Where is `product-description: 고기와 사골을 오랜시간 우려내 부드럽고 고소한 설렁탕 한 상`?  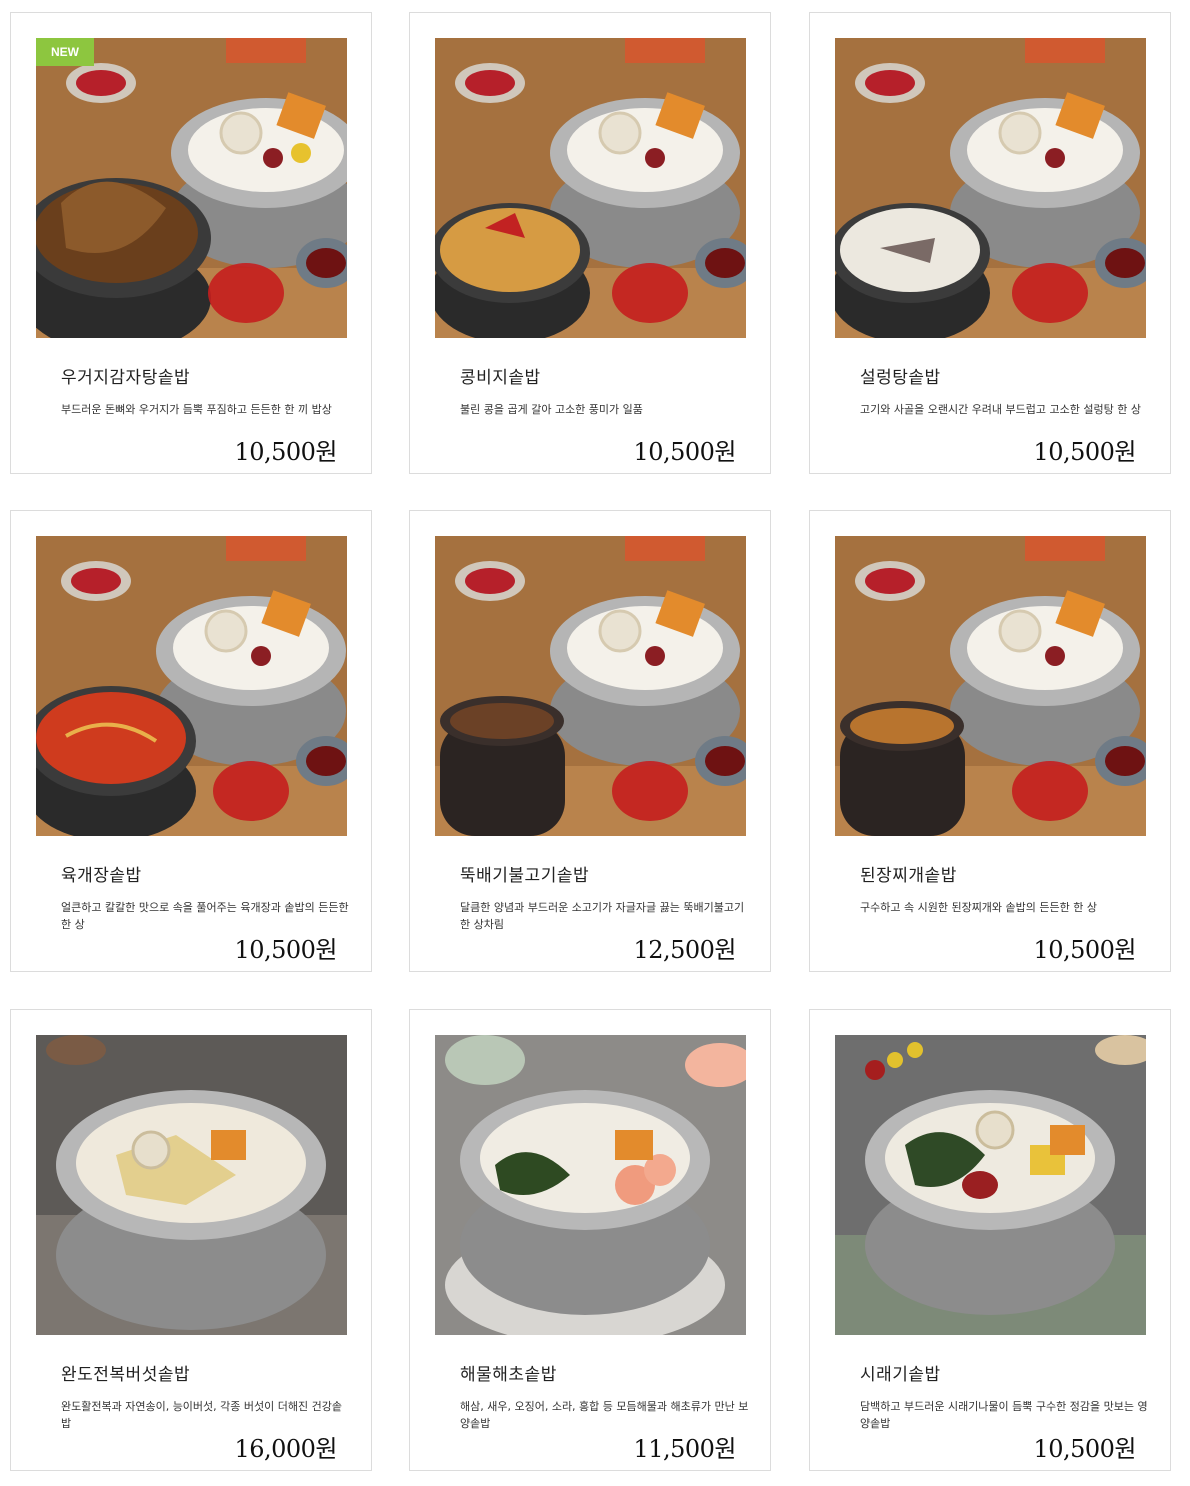 product-description: 고기와 사골을 오랜시간 우려내 부드럽고 고소한 설렁탕 한 상 is located at coordinates (1000, 409).